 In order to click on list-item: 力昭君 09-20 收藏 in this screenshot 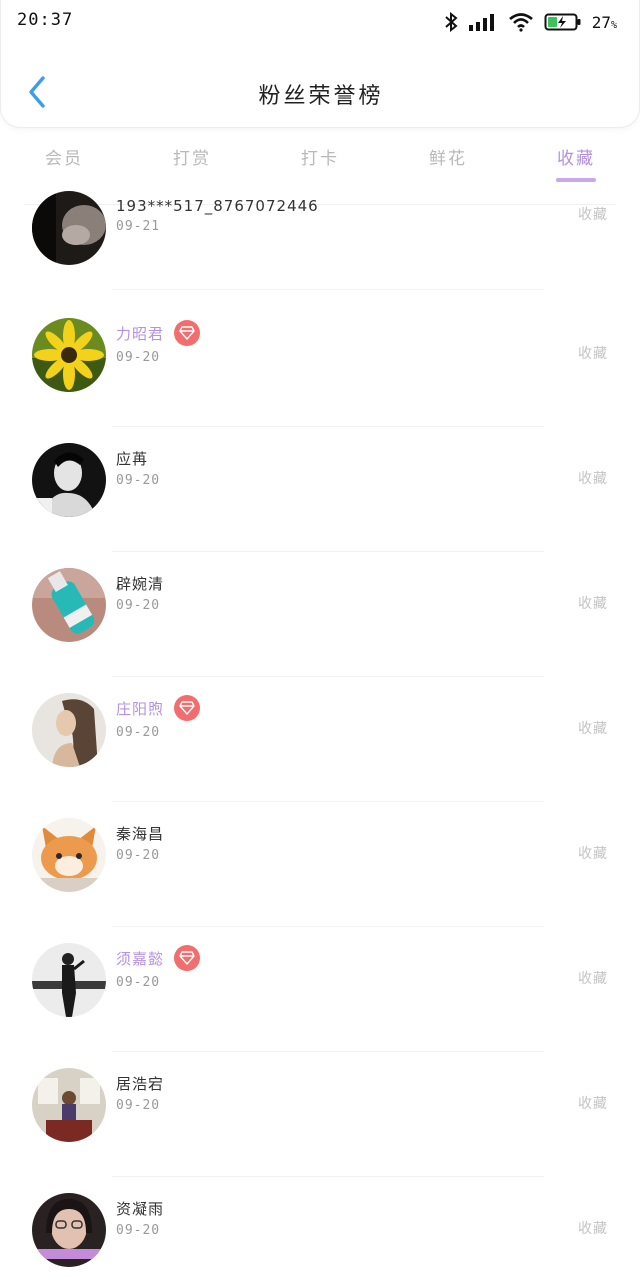, I will do `click(320, 365)`.